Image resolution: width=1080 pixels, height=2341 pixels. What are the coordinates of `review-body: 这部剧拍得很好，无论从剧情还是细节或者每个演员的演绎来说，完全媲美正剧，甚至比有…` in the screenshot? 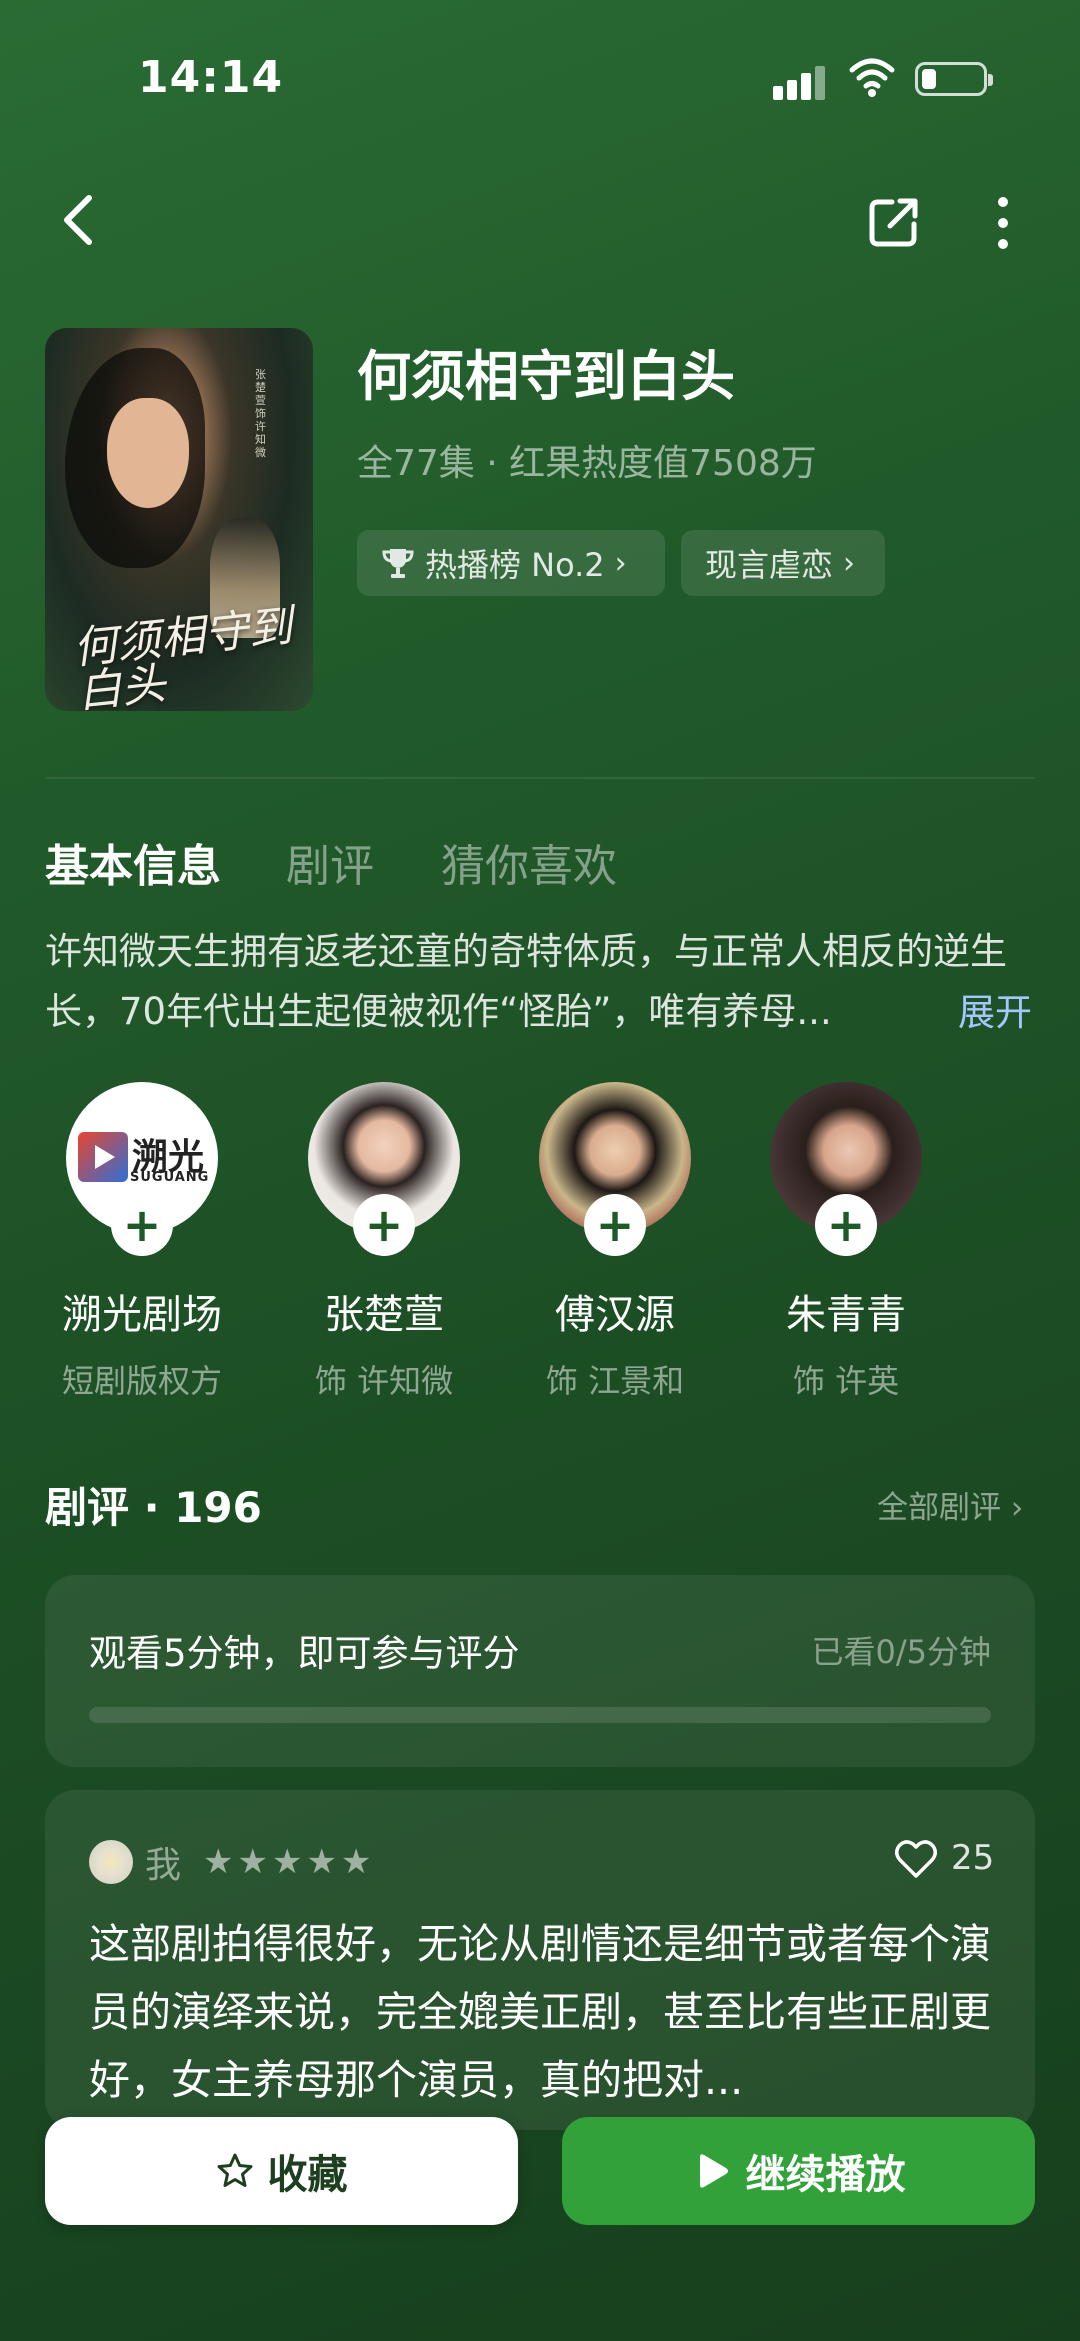 It's located at (540, 2012).